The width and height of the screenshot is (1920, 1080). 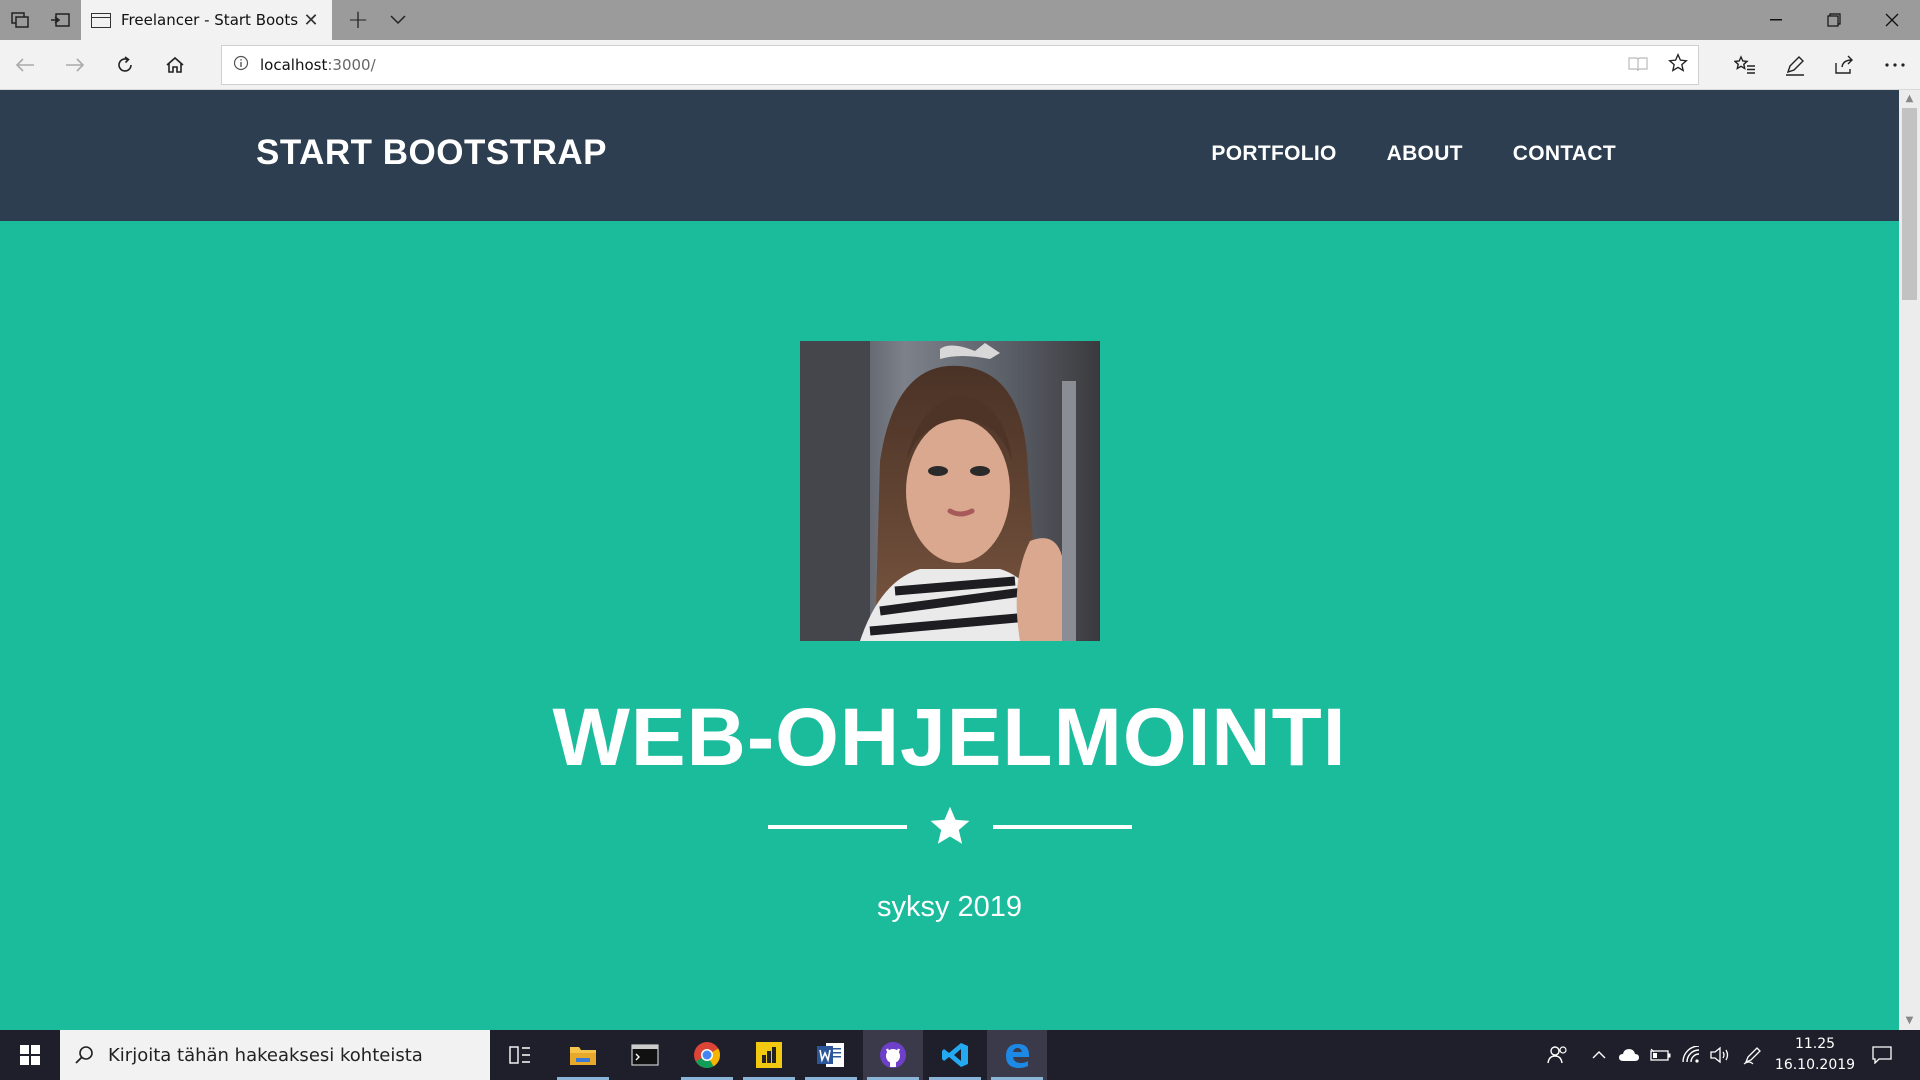 What do you see at coordinates (1062, 827) in the screenshot?
I see `divider-line-right` at bounding box center [1062, 827].